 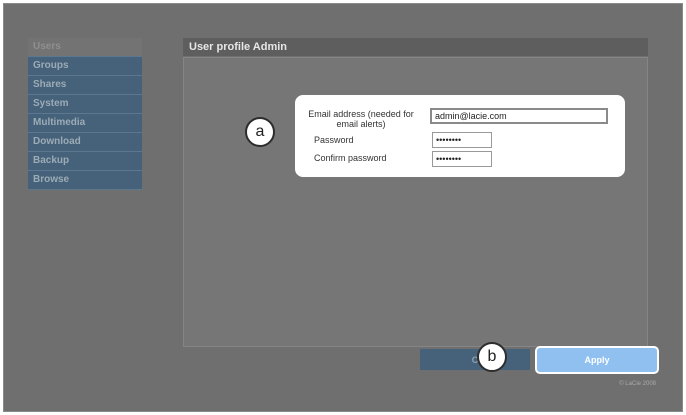 What do you see at coordinates (519, 116) in the screenshot?
I see `email-field` at bounding box center [519, 116].